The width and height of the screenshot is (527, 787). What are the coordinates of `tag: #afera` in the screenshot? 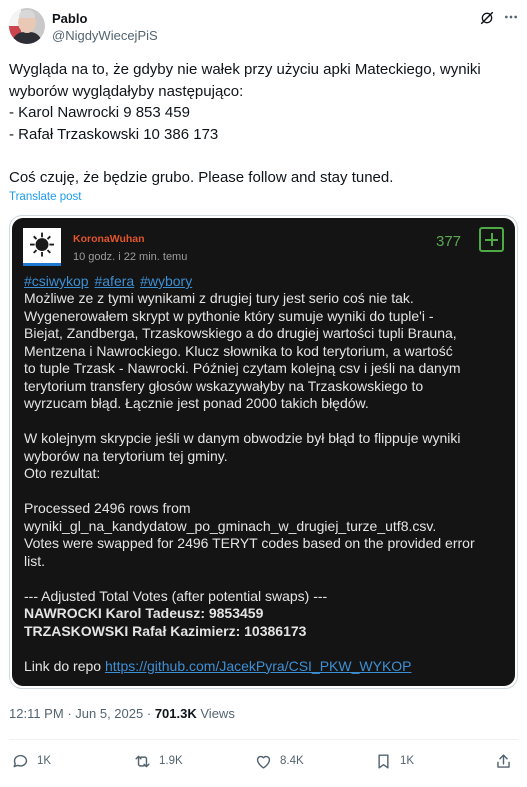 It's located at (114, 281).